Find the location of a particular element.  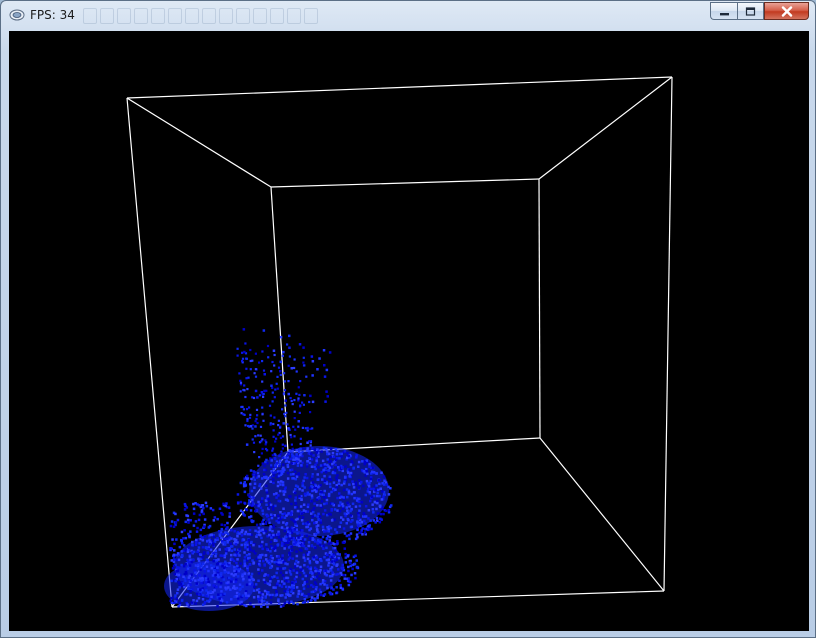

minimize-button is located at coordinates (723, 11).